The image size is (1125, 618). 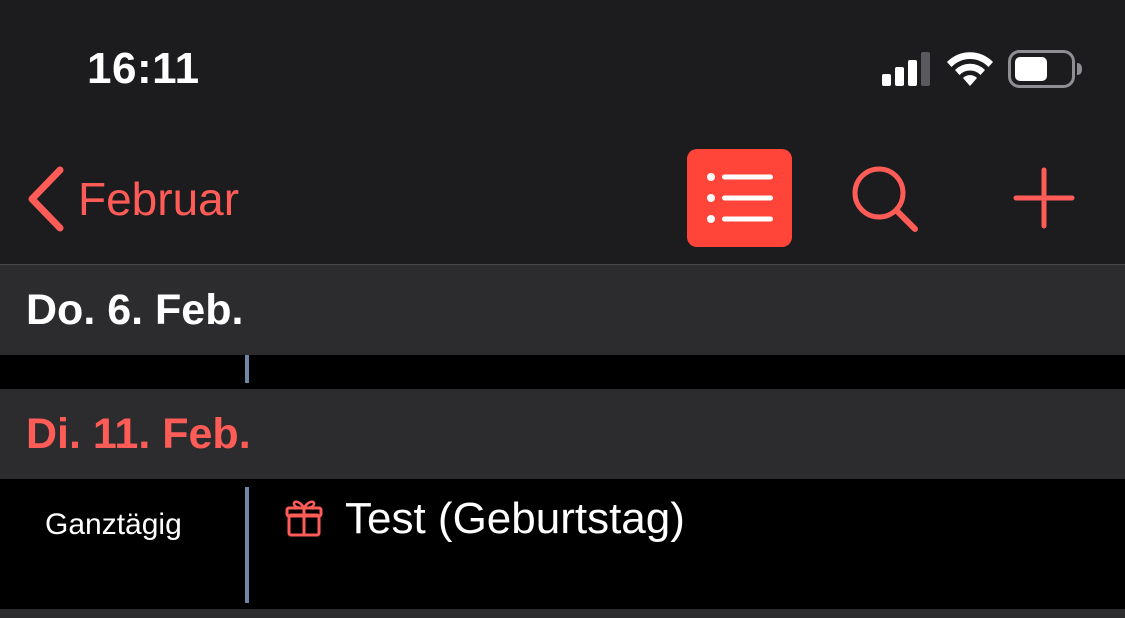 What do you see at coordinates (970, 69) in the screenshot?
I see `wifi-icon` at bounding box center [970, 69].